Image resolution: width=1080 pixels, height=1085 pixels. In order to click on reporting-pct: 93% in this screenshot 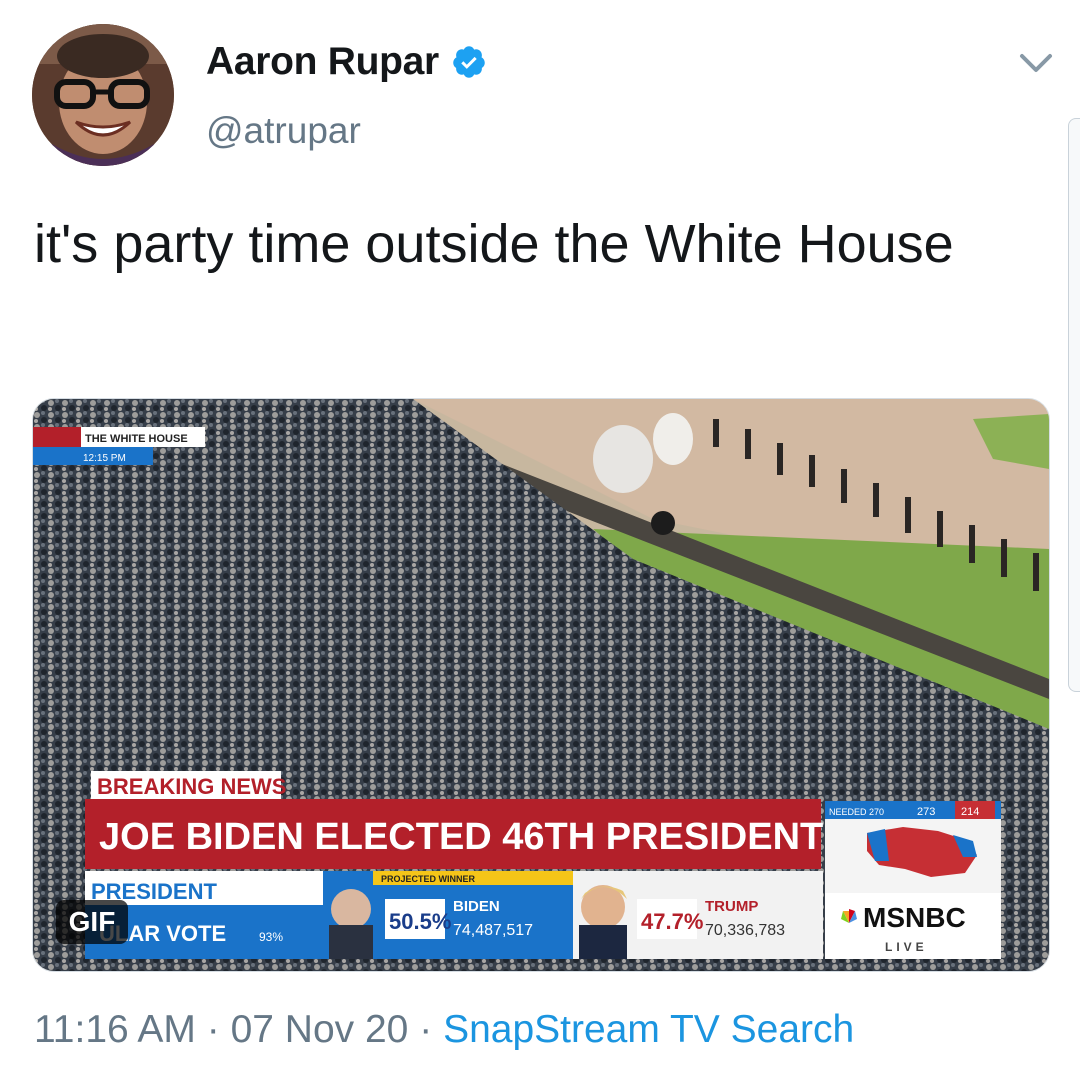, I will do `click(271, 937)`.